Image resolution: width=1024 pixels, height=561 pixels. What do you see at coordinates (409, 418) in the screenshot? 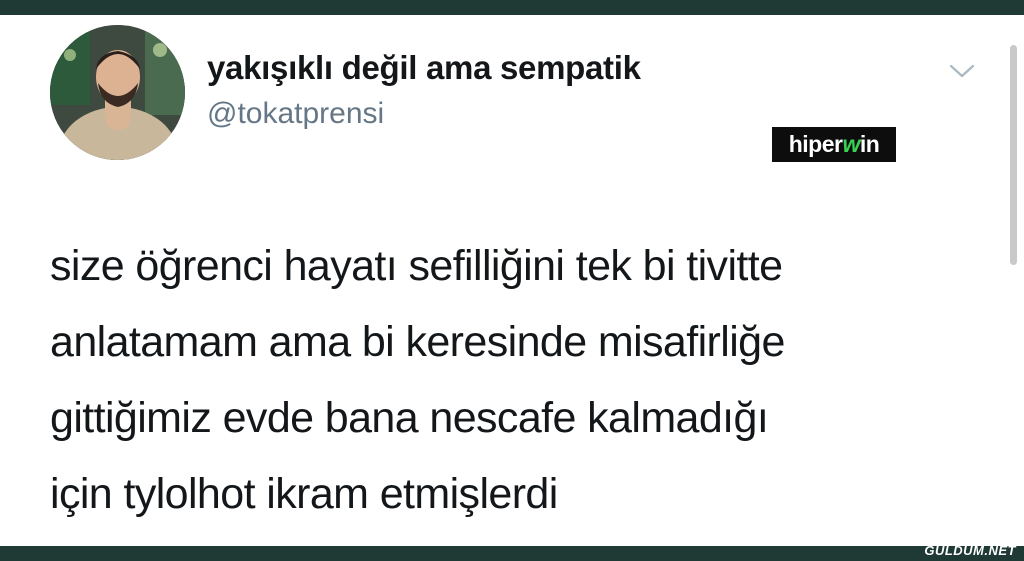
I see `tweet-text-line: gittiğimiz evde bana nescafe kalmadığı` at bounding box center [409, 418].